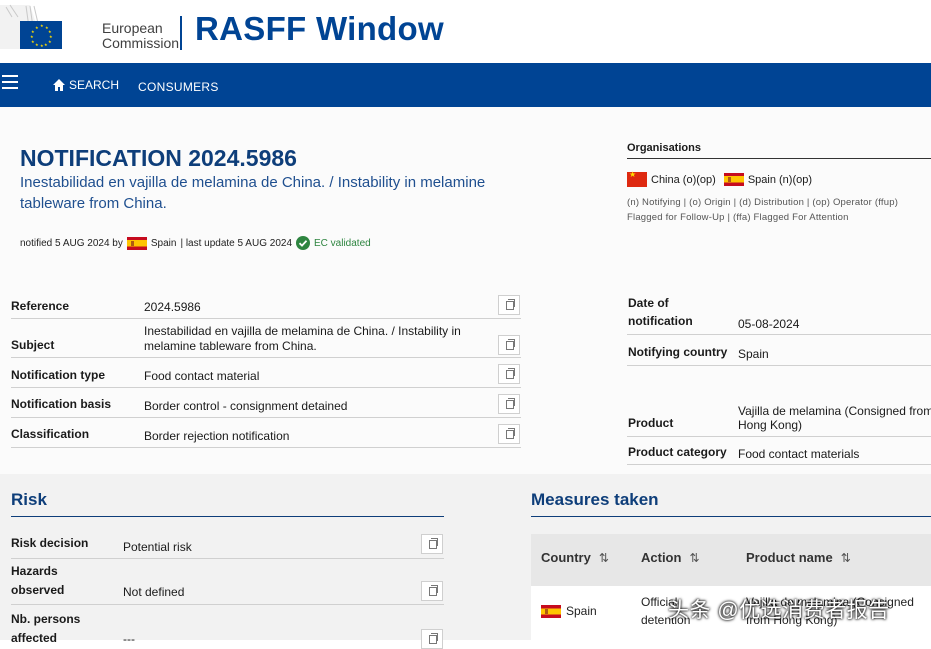 Image resolution: width=931 pixels, height=649 pixels. What do you see at coordinates (319, 29) in the screenshot?
I see `site-title: RASFF Window` at bounding box center [319, 29].